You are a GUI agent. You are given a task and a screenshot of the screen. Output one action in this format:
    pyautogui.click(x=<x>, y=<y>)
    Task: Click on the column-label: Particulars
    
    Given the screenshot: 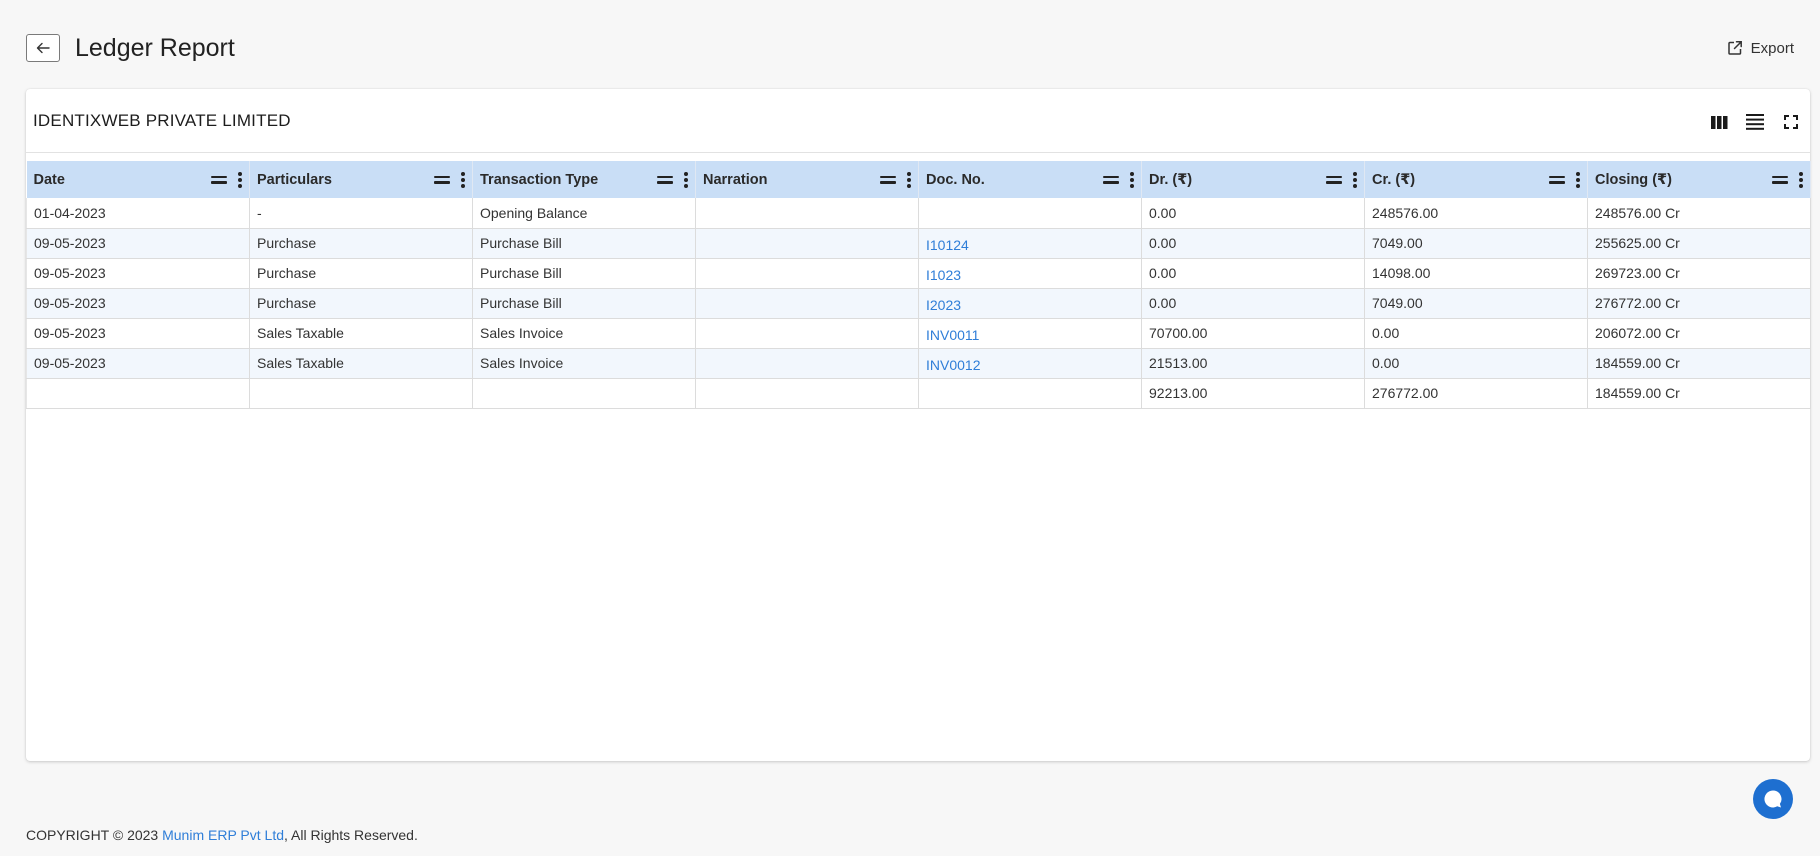 What is the action you would take?
    pyautogui.click(x=294, y=179)
    